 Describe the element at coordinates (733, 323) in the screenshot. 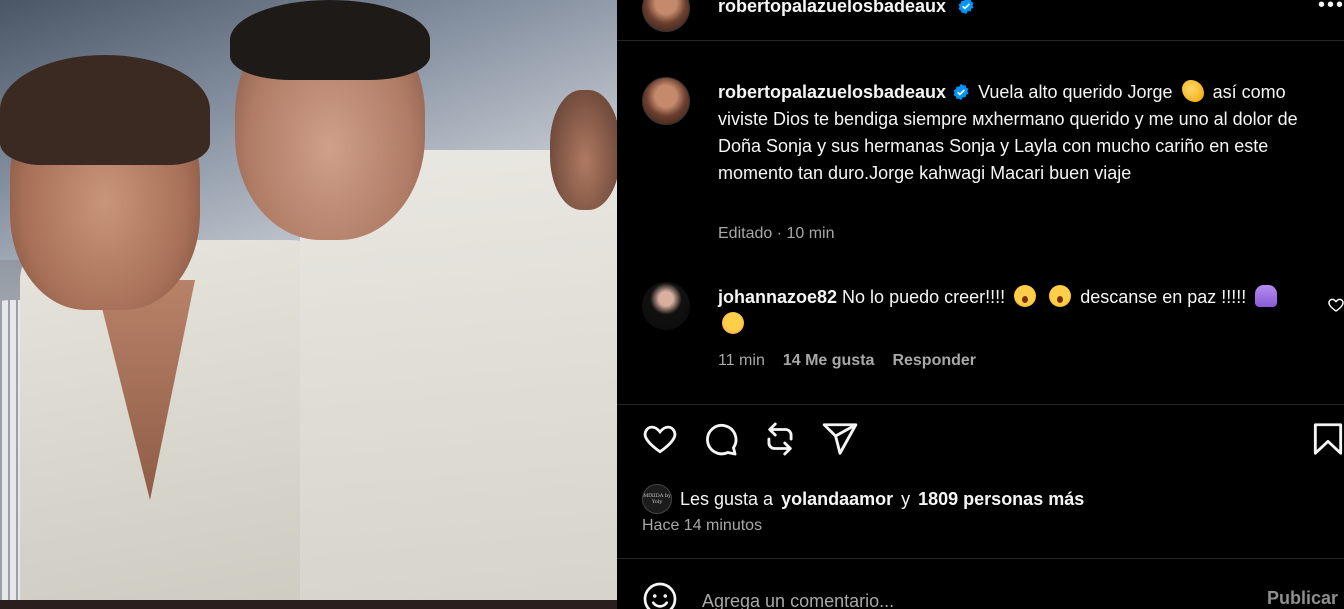

I see `pleading-face-emoji-icon` at that location.